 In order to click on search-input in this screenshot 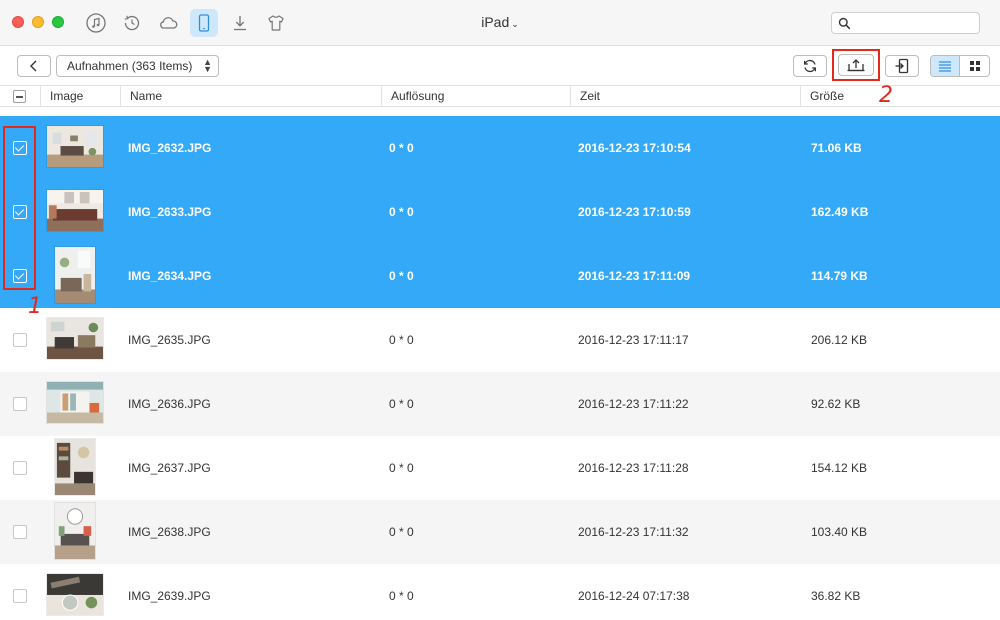, I will do `click(915, 23)`.